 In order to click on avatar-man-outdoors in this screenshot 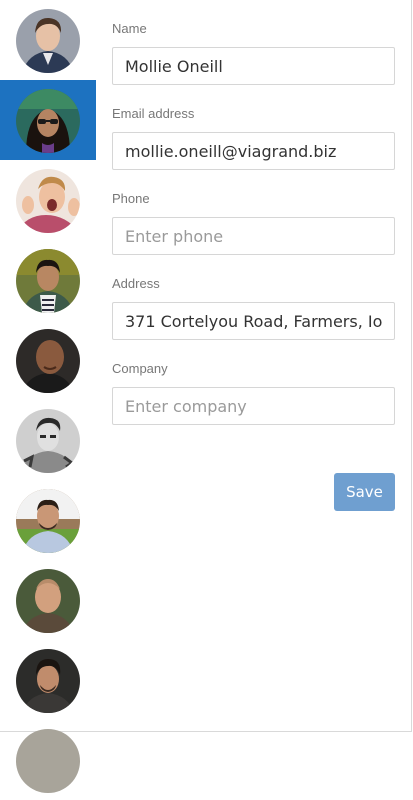, I will do `click(48, 521)`.